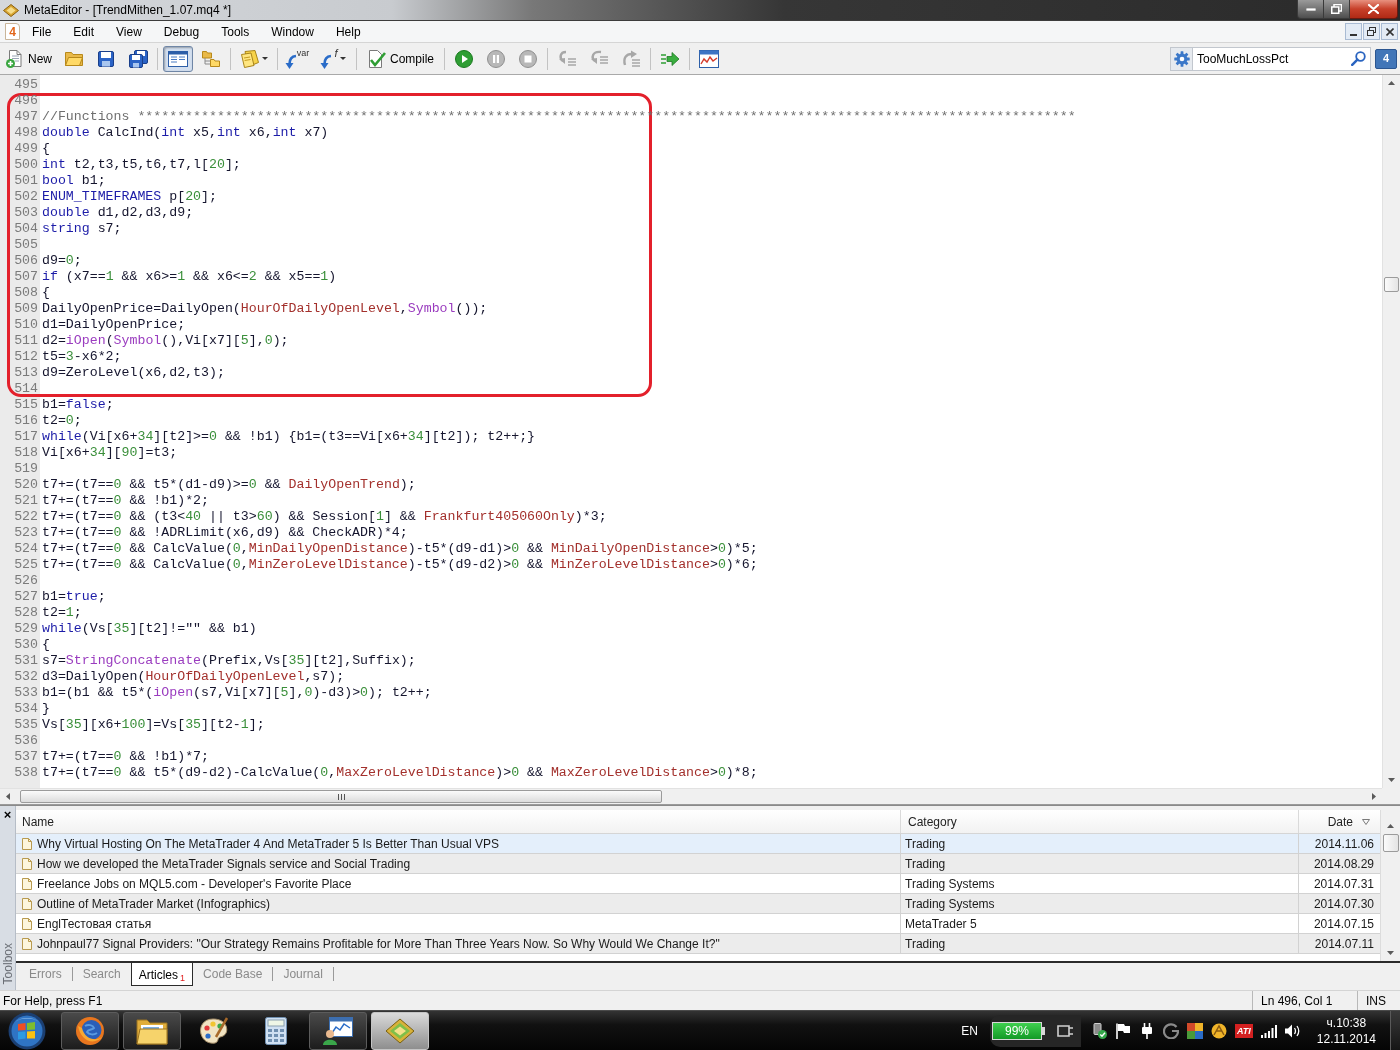 This screenshot has width=1400, height=1050. I want to click on volume-icon, so click(1292, 1030).